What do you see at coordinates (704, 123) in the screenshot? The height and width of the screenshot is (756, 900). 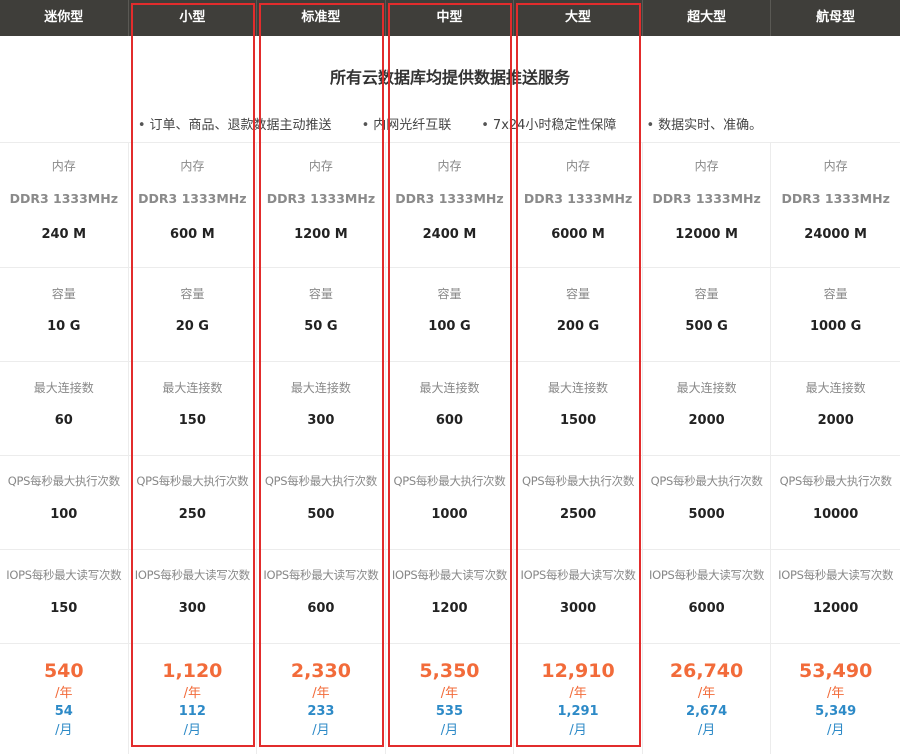 I see `feature-item: 数据实时、准确。` at bounding box center [704, 123].